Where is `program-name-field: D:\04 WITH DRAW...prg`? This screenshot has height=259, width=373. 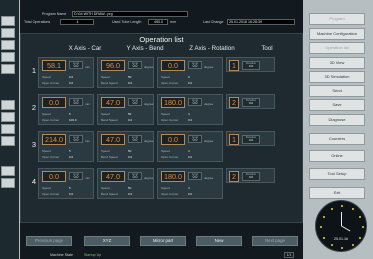 program-name-field: D:\04 WITH DRAW...prg is located at coordinates (130, 14).